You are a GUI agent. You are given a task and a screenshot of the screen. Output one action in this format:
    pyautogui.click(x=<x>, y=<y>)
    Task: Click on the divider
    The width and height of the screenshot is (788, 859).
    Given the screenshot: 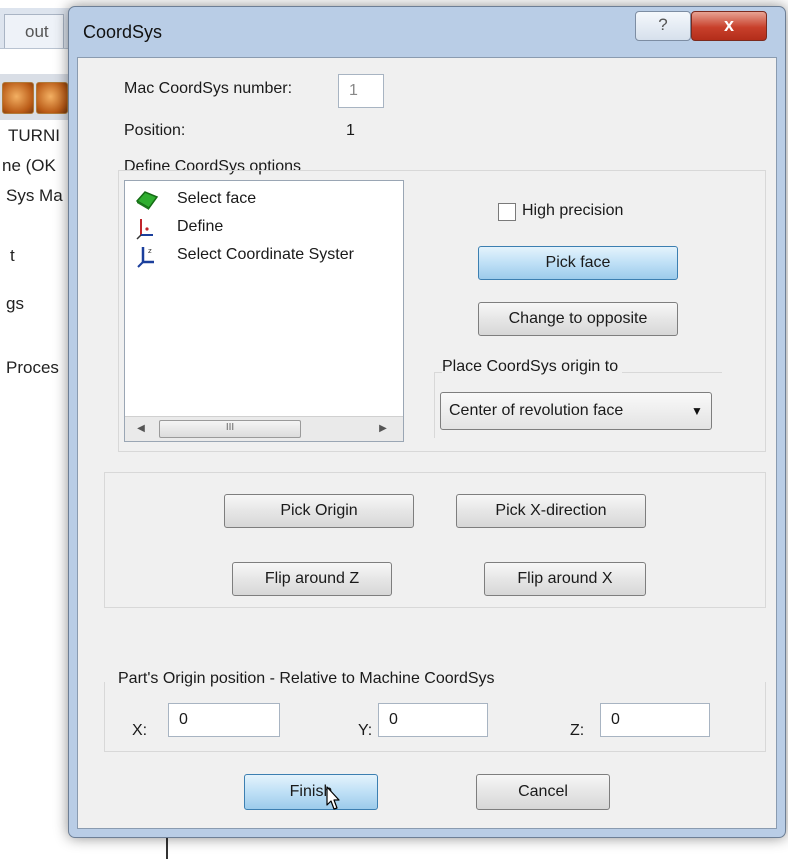 What is the action you would take?
    pyautogui.click(x=167, y=848)
    